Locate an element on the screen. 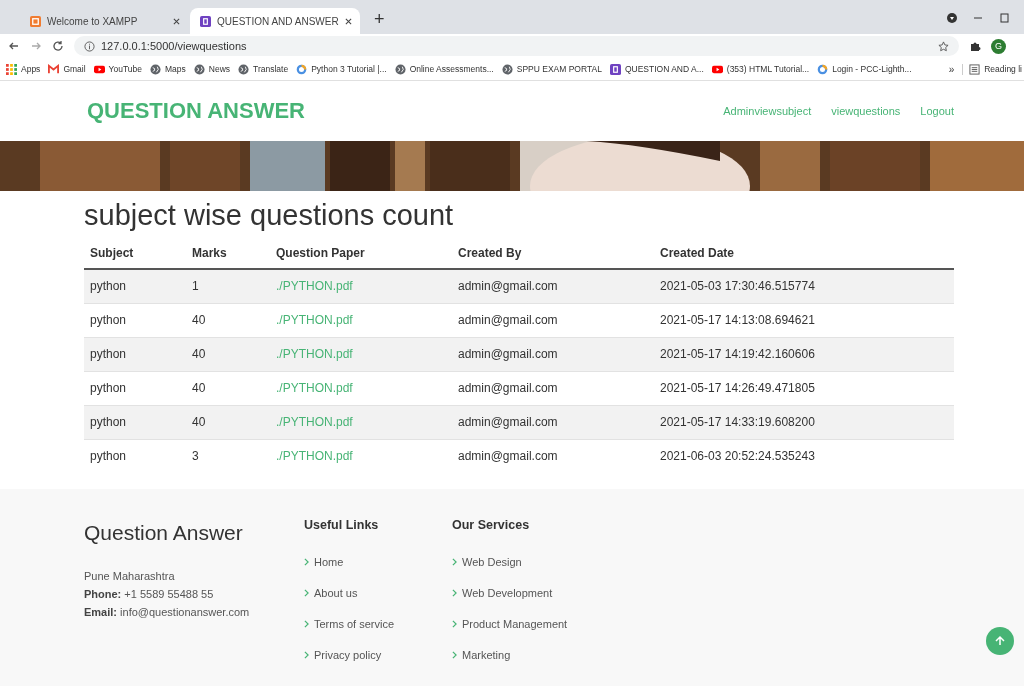 The width and height of the screenshot is (1024, 686). bookmark: SPPU EXAM PORTAL is located at coordinates (551, 69).